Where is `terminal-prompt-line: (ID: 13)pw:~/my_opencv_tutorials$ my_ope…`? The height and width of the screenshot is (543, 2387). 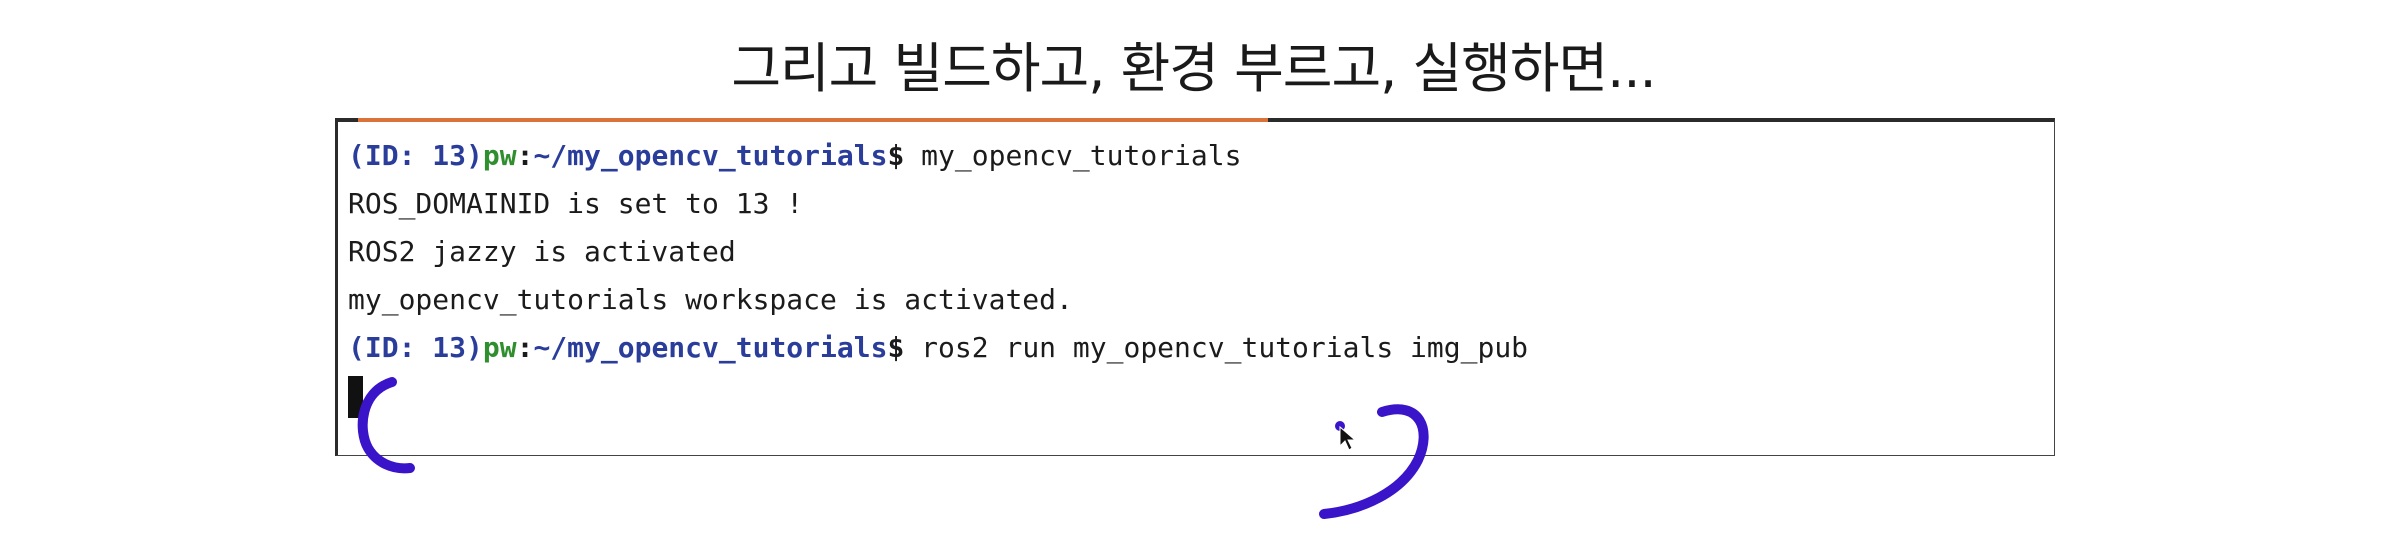 terminal-prompt-line: (ID: 13)pw:~/my_opencv_tutorials$ my_ope… is located at coordinates (1196, 156).